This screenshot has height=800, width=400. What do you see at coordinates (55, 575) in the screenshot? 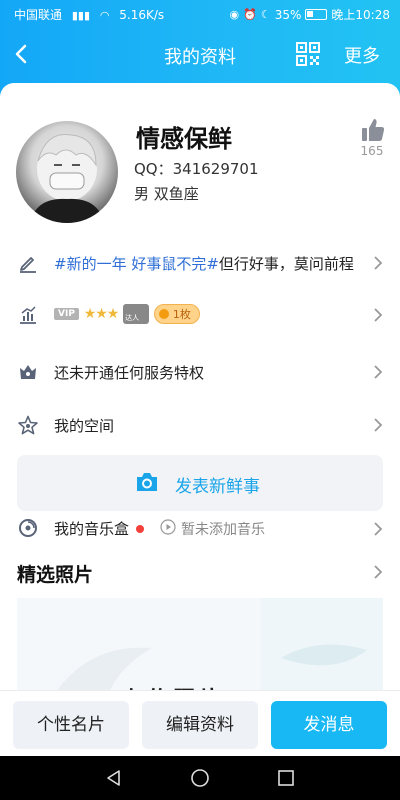
I see `featured-photos-title: 精选照片` at bounding box center [55, 575].